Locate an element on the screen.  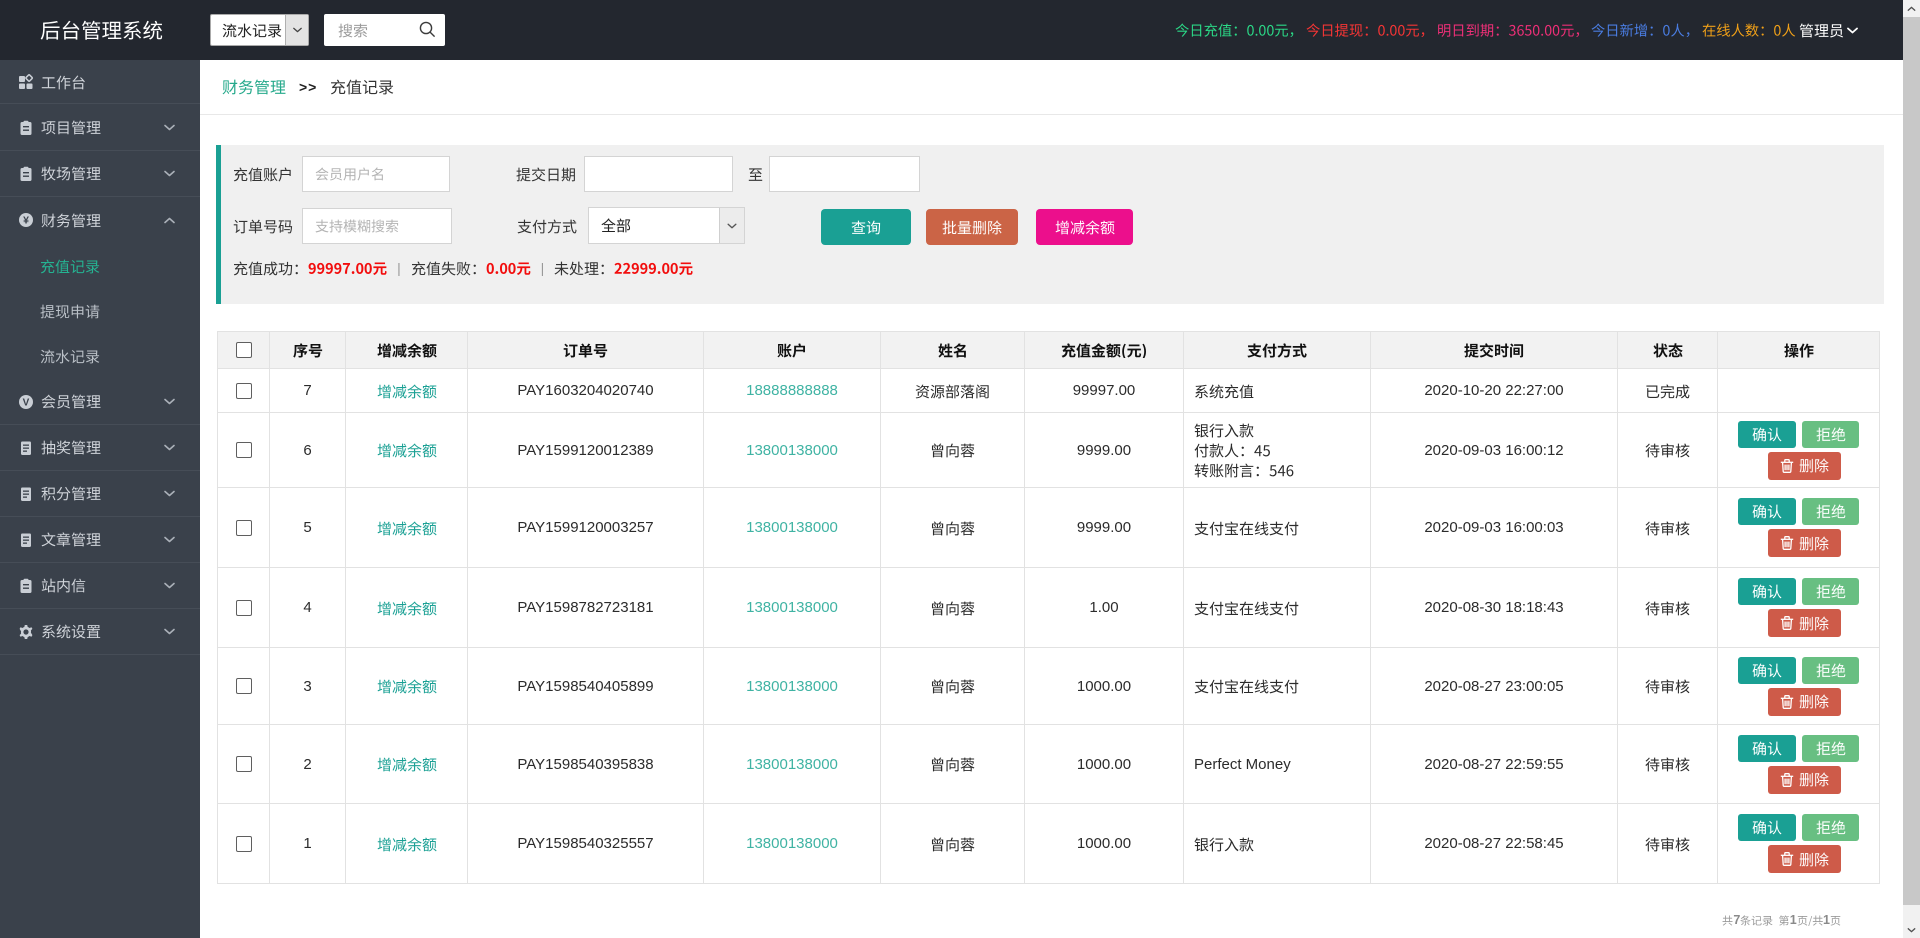
svg-text: V is located at coordinates (26, 402).